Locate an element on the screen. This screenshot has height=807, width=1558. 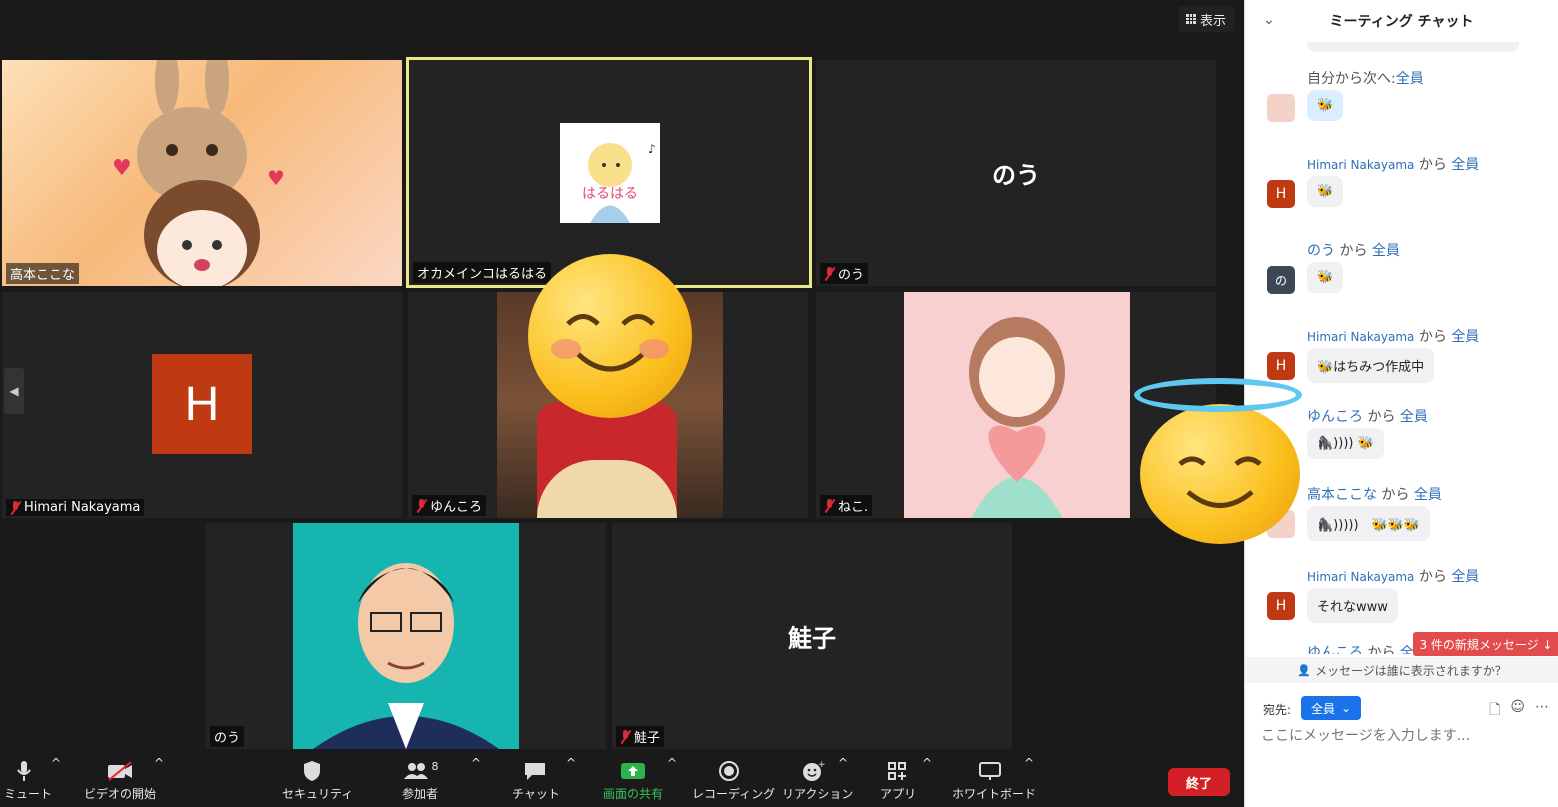
video-tile-shakeko: 鮭子 鮭子 is located at coordinates (812, 636).